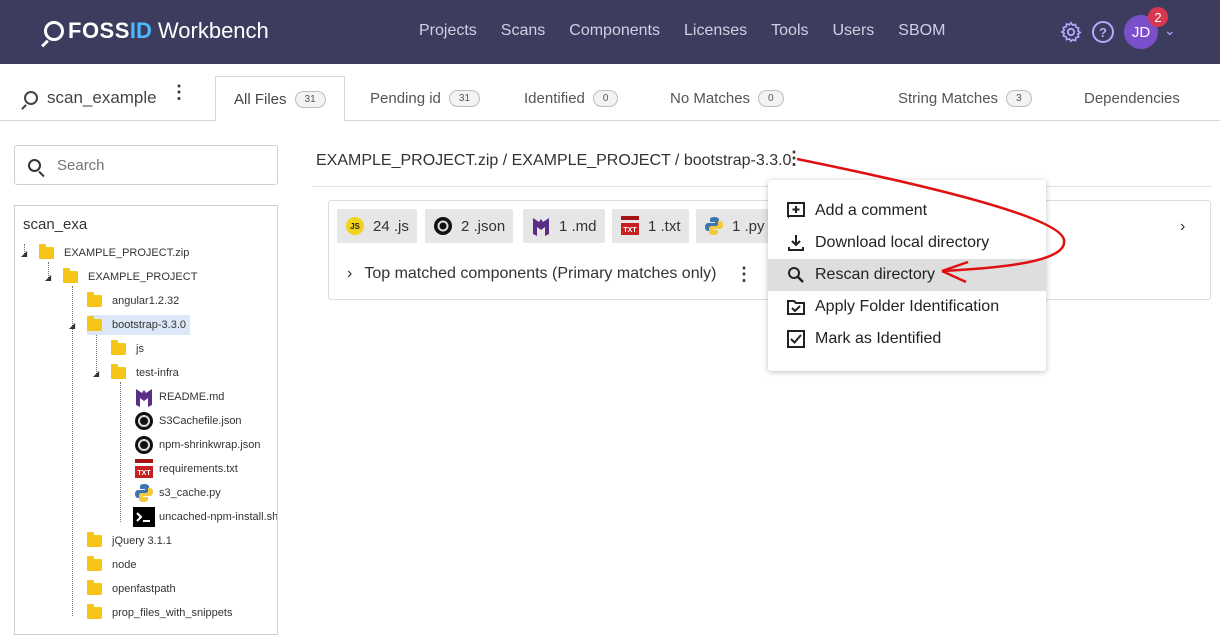 This screenshot has width=1220, height=635. What do you see at coordinates (554, 98) in the screenshot?
I see `tab-label: Identified` at bounding box center [554, 98].